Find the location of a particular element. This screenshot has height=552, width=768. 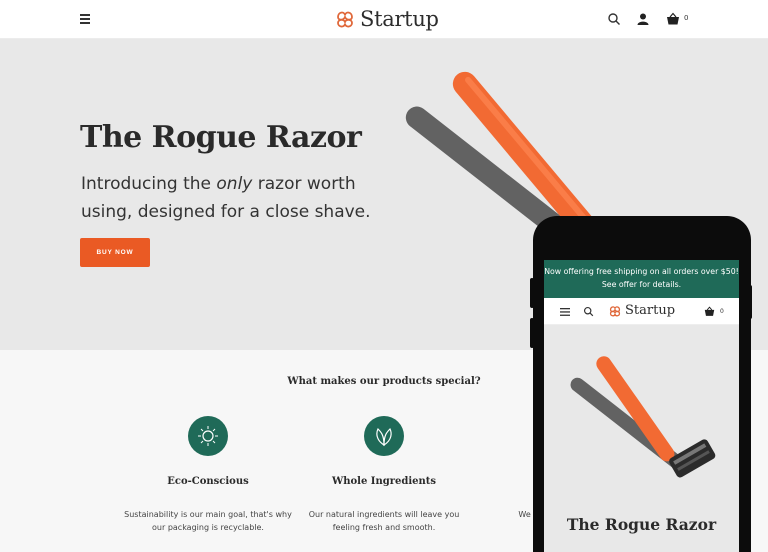

hero-title: The Rogue Razor is located at coordinates (221, 137).